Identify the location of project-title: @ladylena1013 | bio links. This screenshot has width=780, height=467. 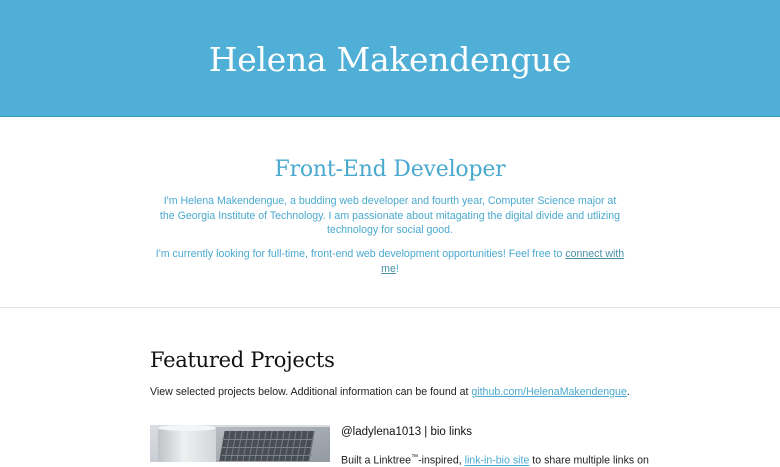
(407, 432).